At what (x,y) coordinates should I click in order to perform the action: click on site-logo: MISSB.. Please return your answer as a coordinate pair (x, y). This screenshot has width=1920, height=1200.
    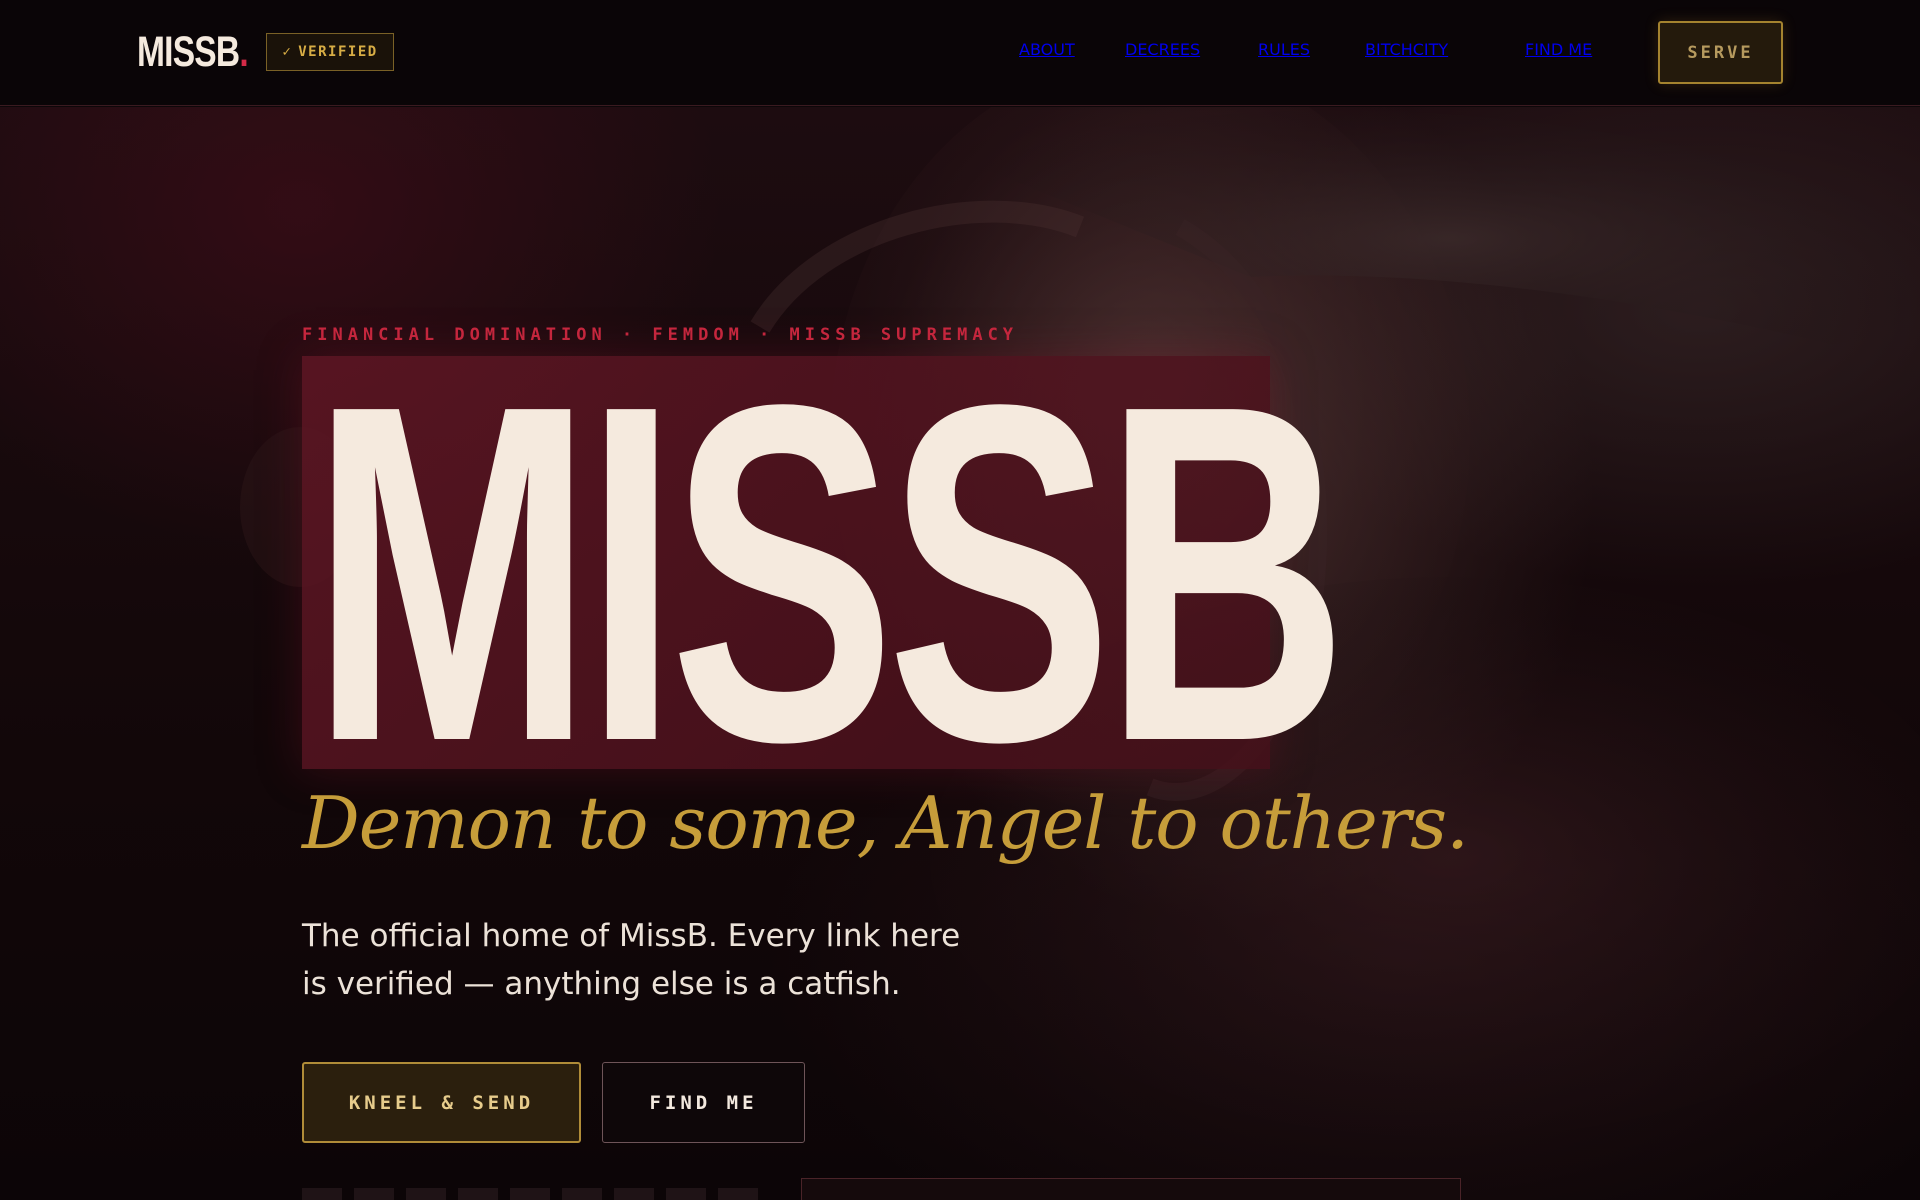
    Looking at the image, I should click on (193, 52).